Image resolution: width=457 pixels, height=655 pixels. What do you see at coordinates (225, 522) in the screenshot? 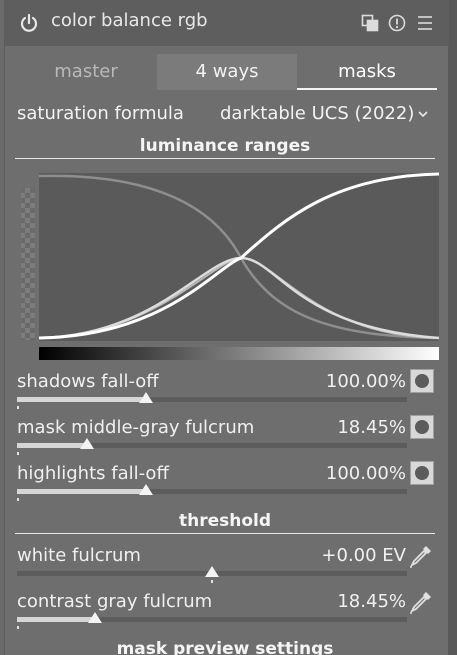
I see `threshold-header: threshold` at bounding box center [225, 522].